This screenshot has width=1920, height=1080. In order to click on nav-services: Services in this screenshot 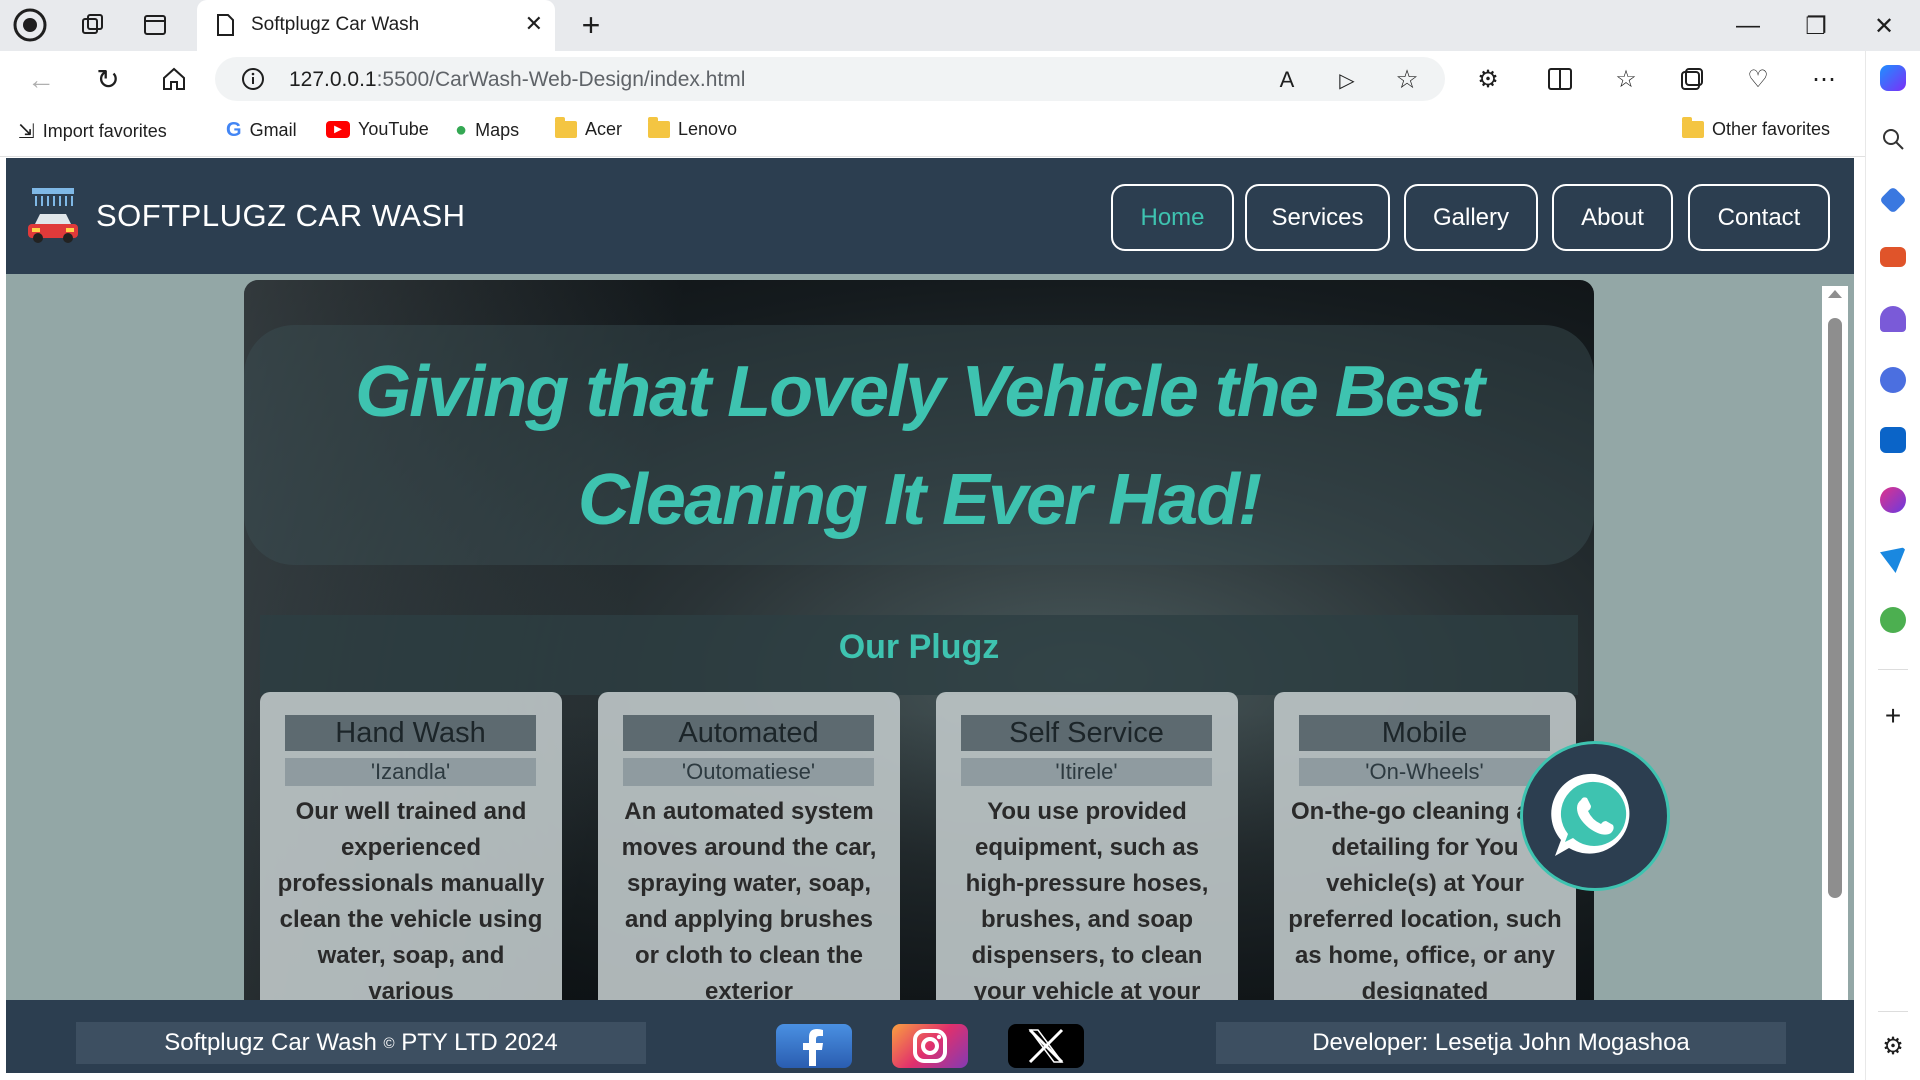, I will do `click(1317, 217)`.